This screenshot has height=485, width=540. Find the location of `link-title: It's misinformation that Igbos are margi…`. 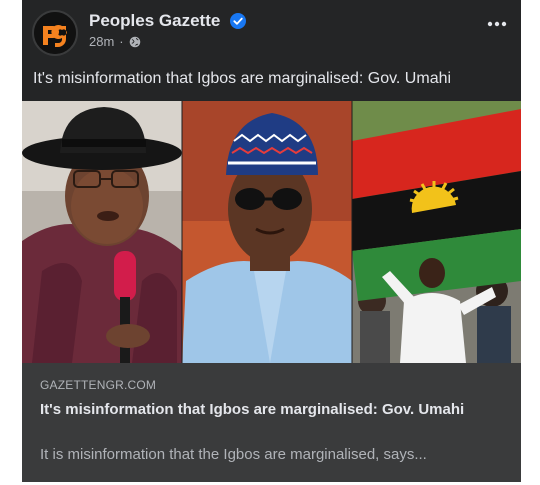

link-title: It's misinformation that Igbos are margi… is located at coordinates (275, 409).